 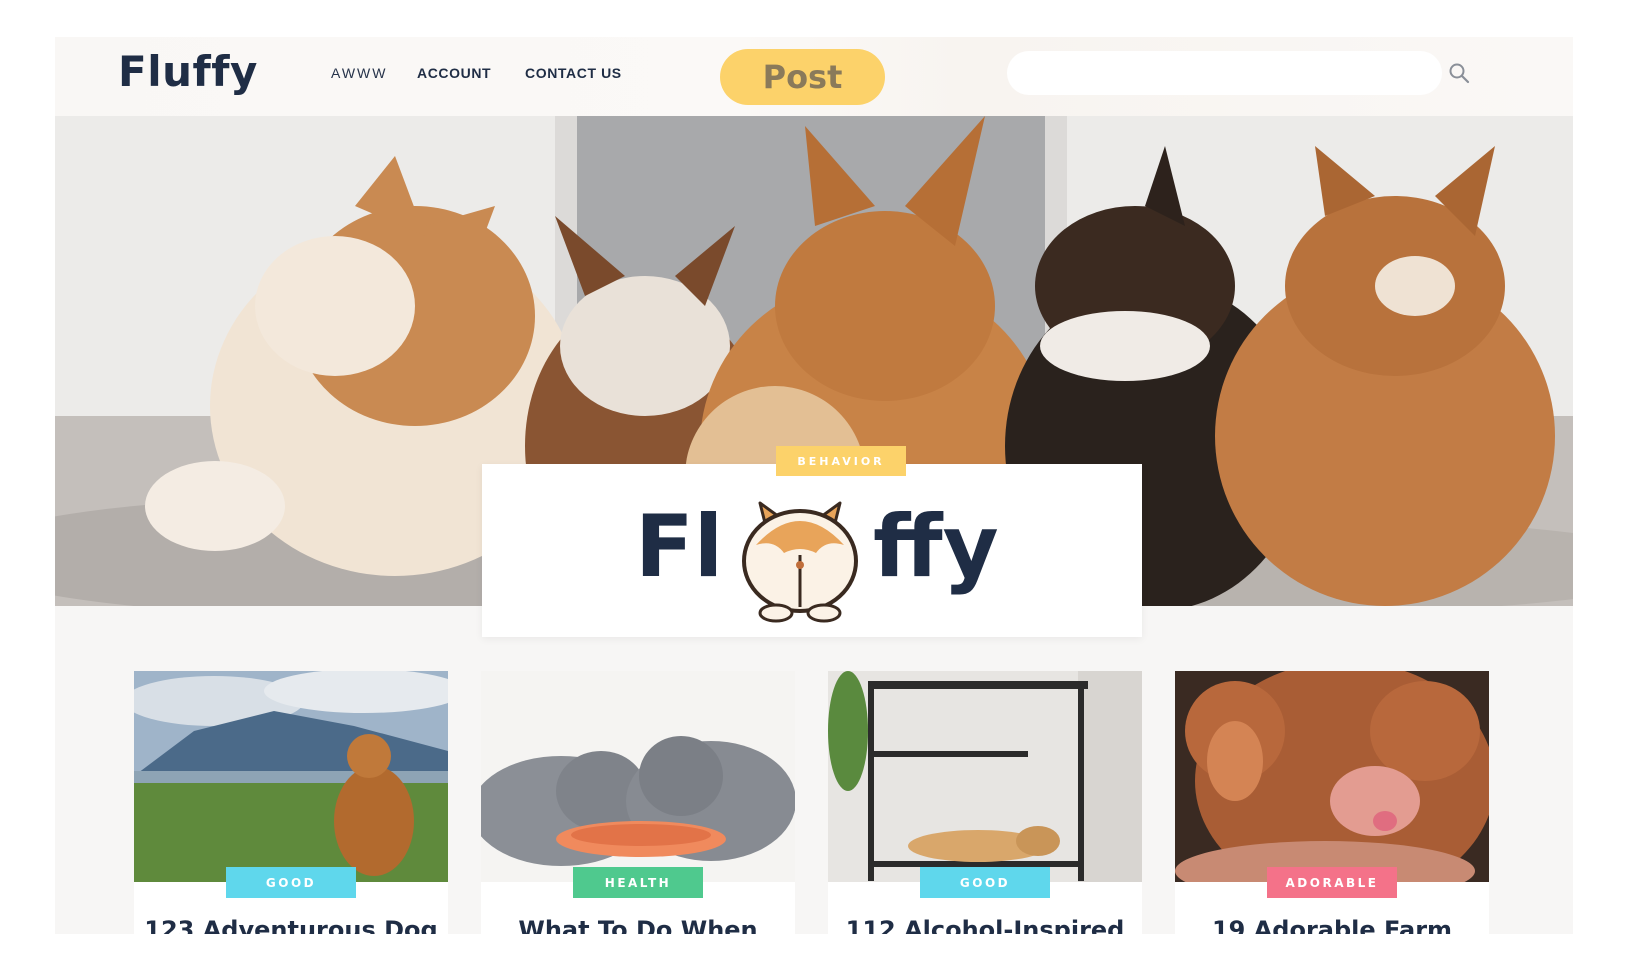 I want to click on site-header: Fluffy AWWW ACCOUNT CONTACT US Post, so click(x=814, y=76).